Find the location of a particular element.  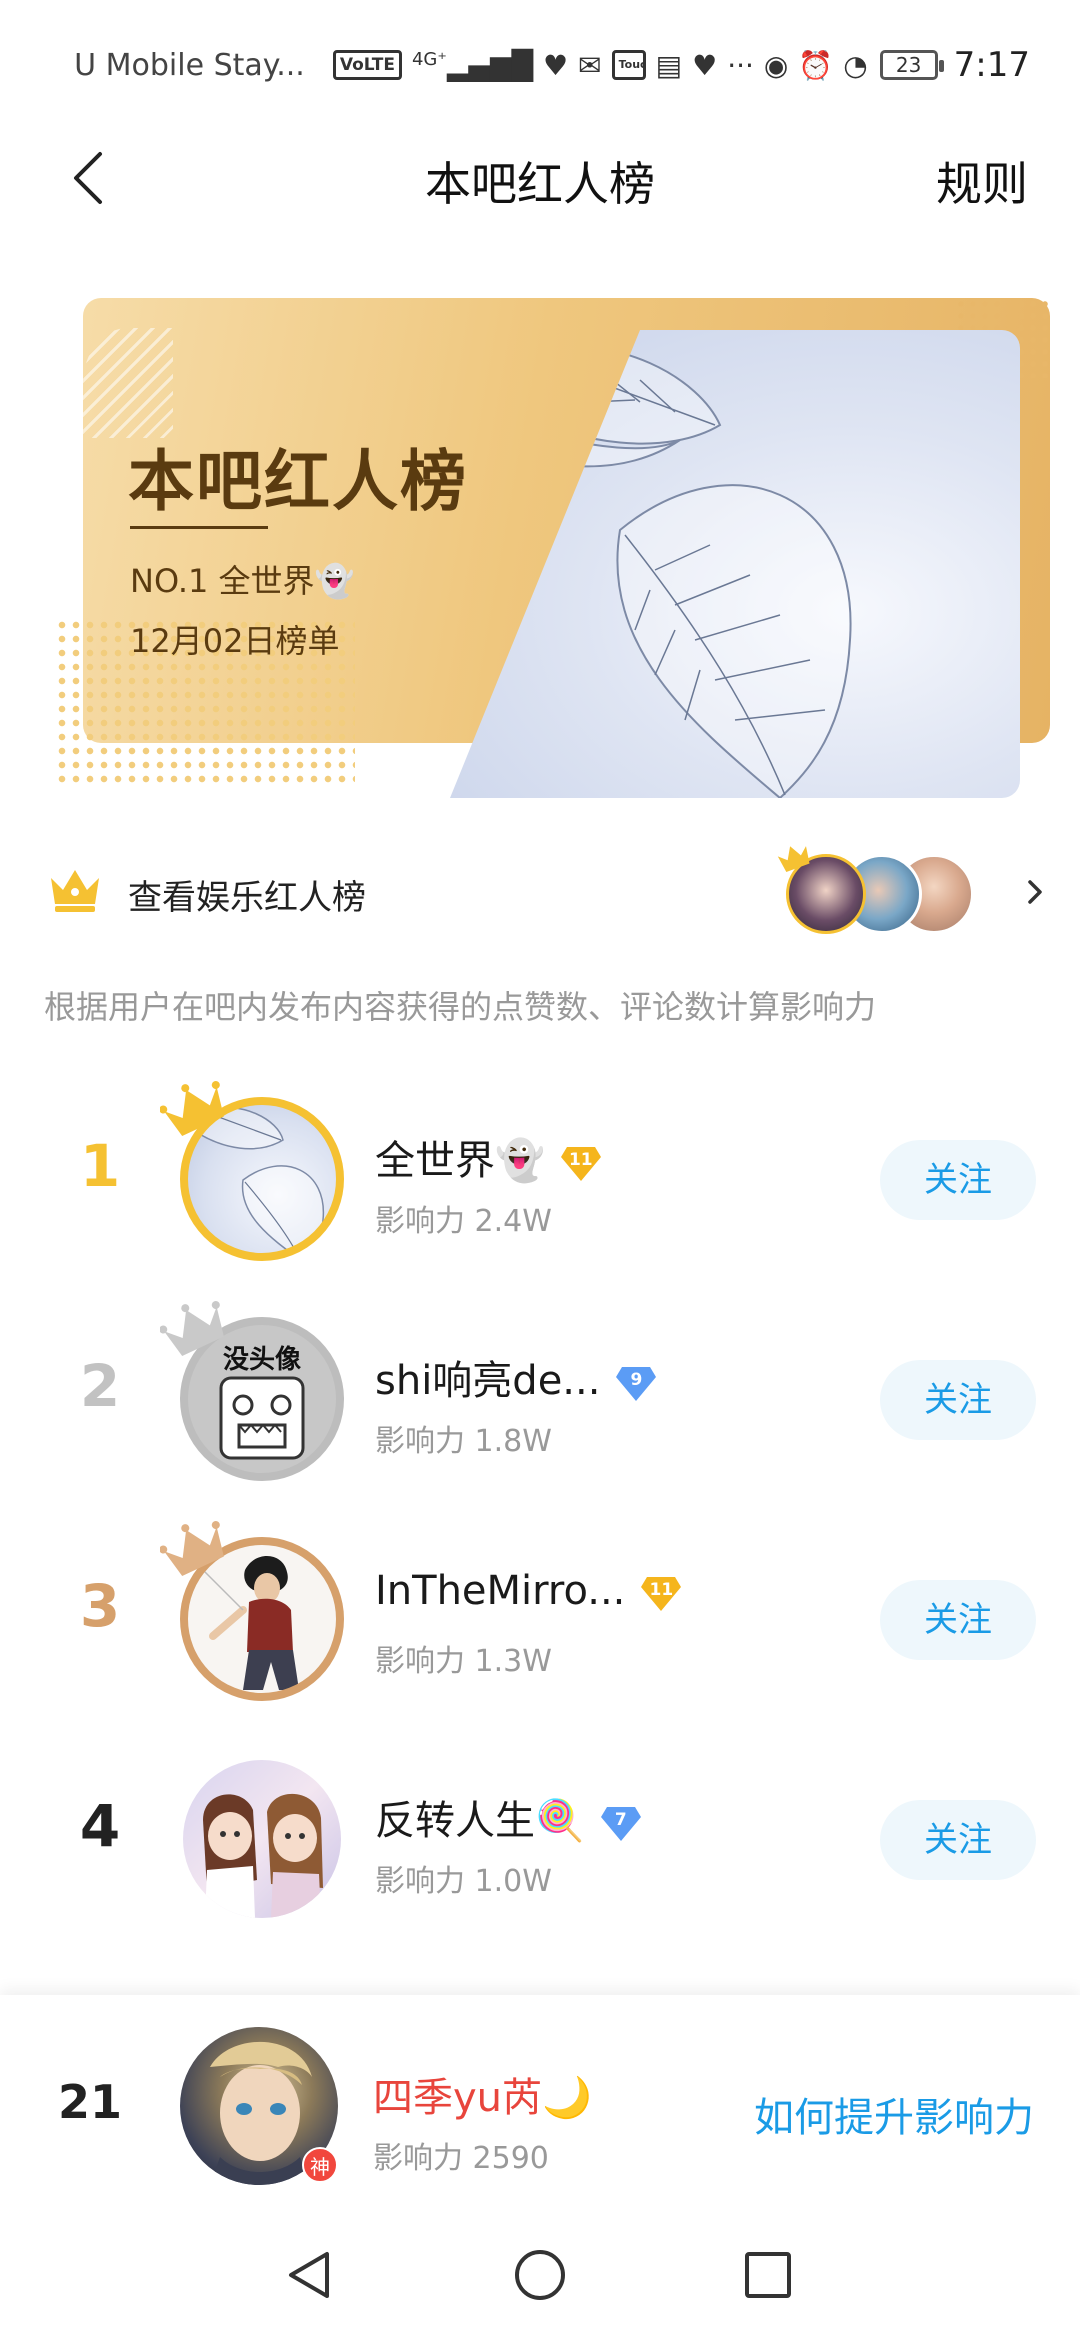

user-name: InTheMirro... 11 is located at coordinates (529, 1591).